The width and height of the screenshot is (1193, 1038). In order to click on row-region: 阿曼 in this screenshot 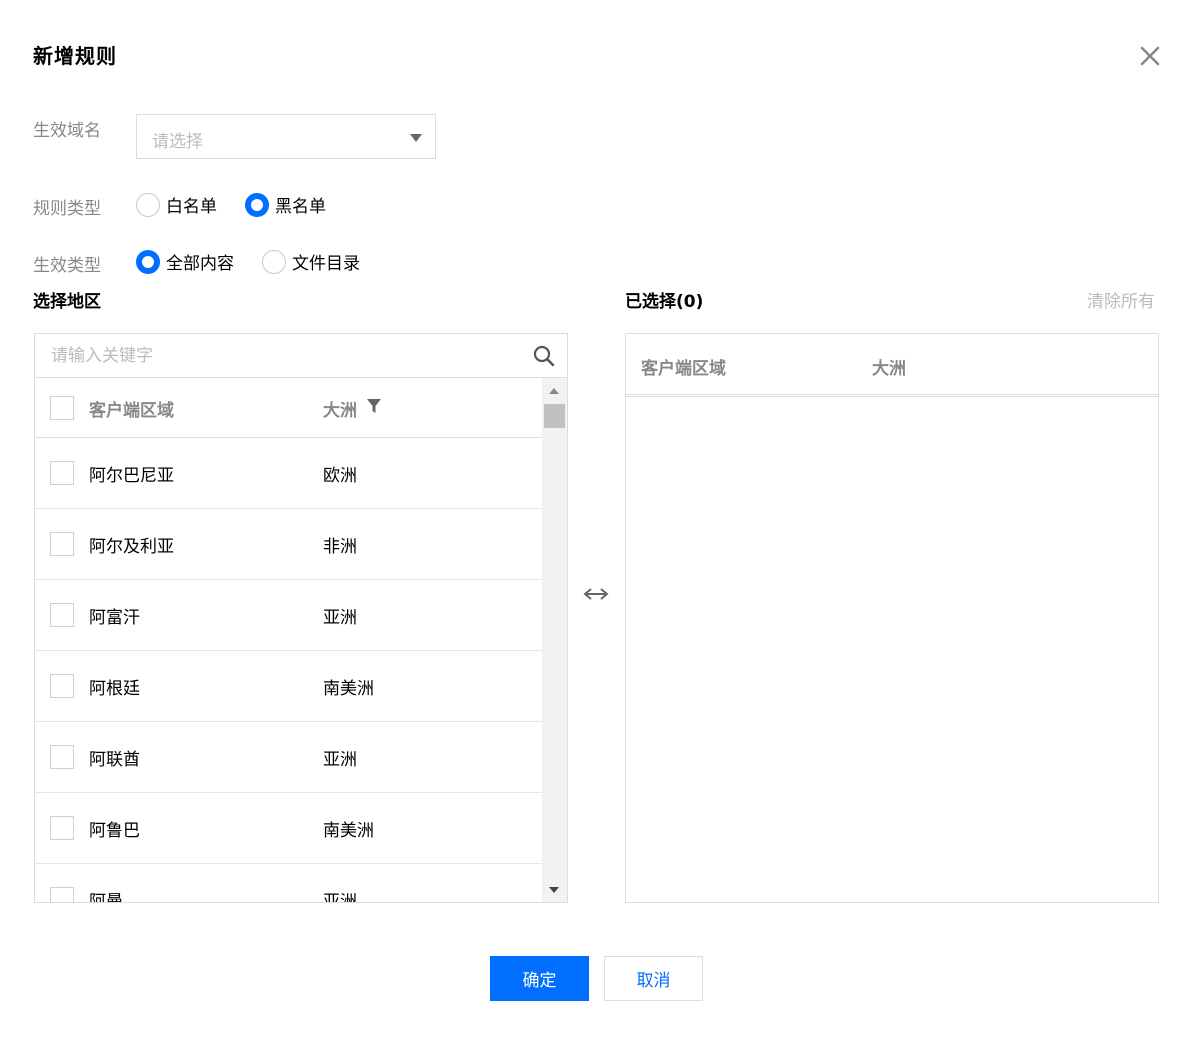, I will do `click(106, 897)`.